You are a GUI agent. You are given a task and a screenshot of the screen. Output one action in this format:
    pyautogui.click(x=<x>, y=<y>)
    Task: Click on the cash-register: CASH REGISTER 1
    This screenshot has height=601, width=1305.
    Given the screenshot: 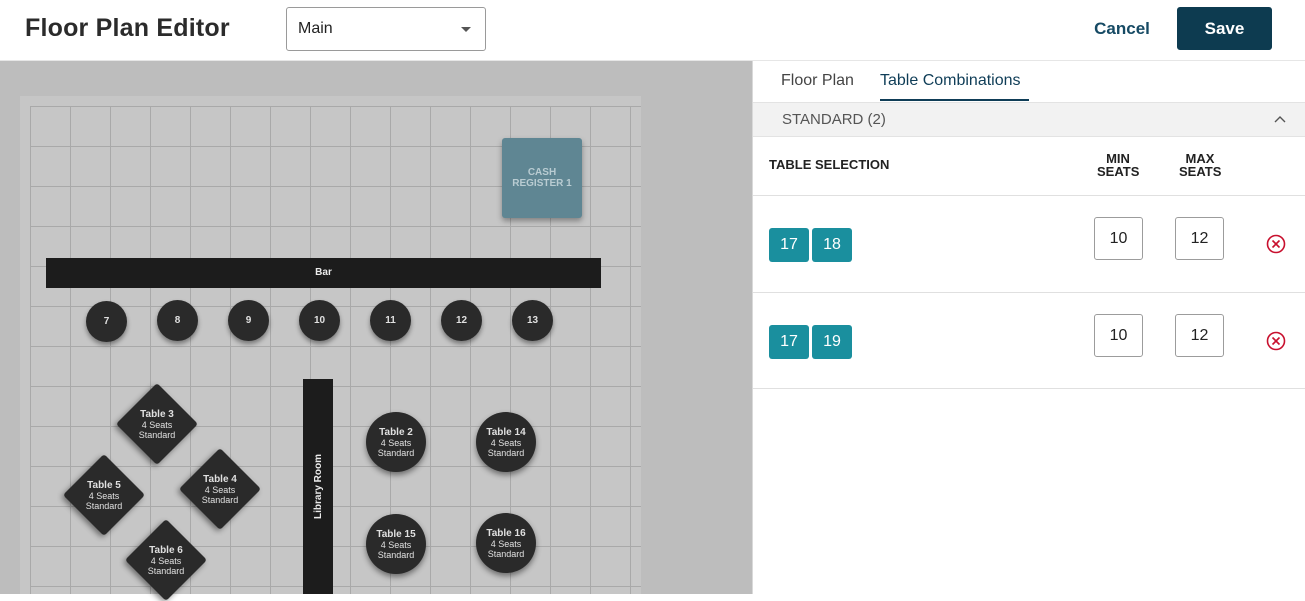 What is the action you would take?
    pyautogui.click(x=542, y=178)
    